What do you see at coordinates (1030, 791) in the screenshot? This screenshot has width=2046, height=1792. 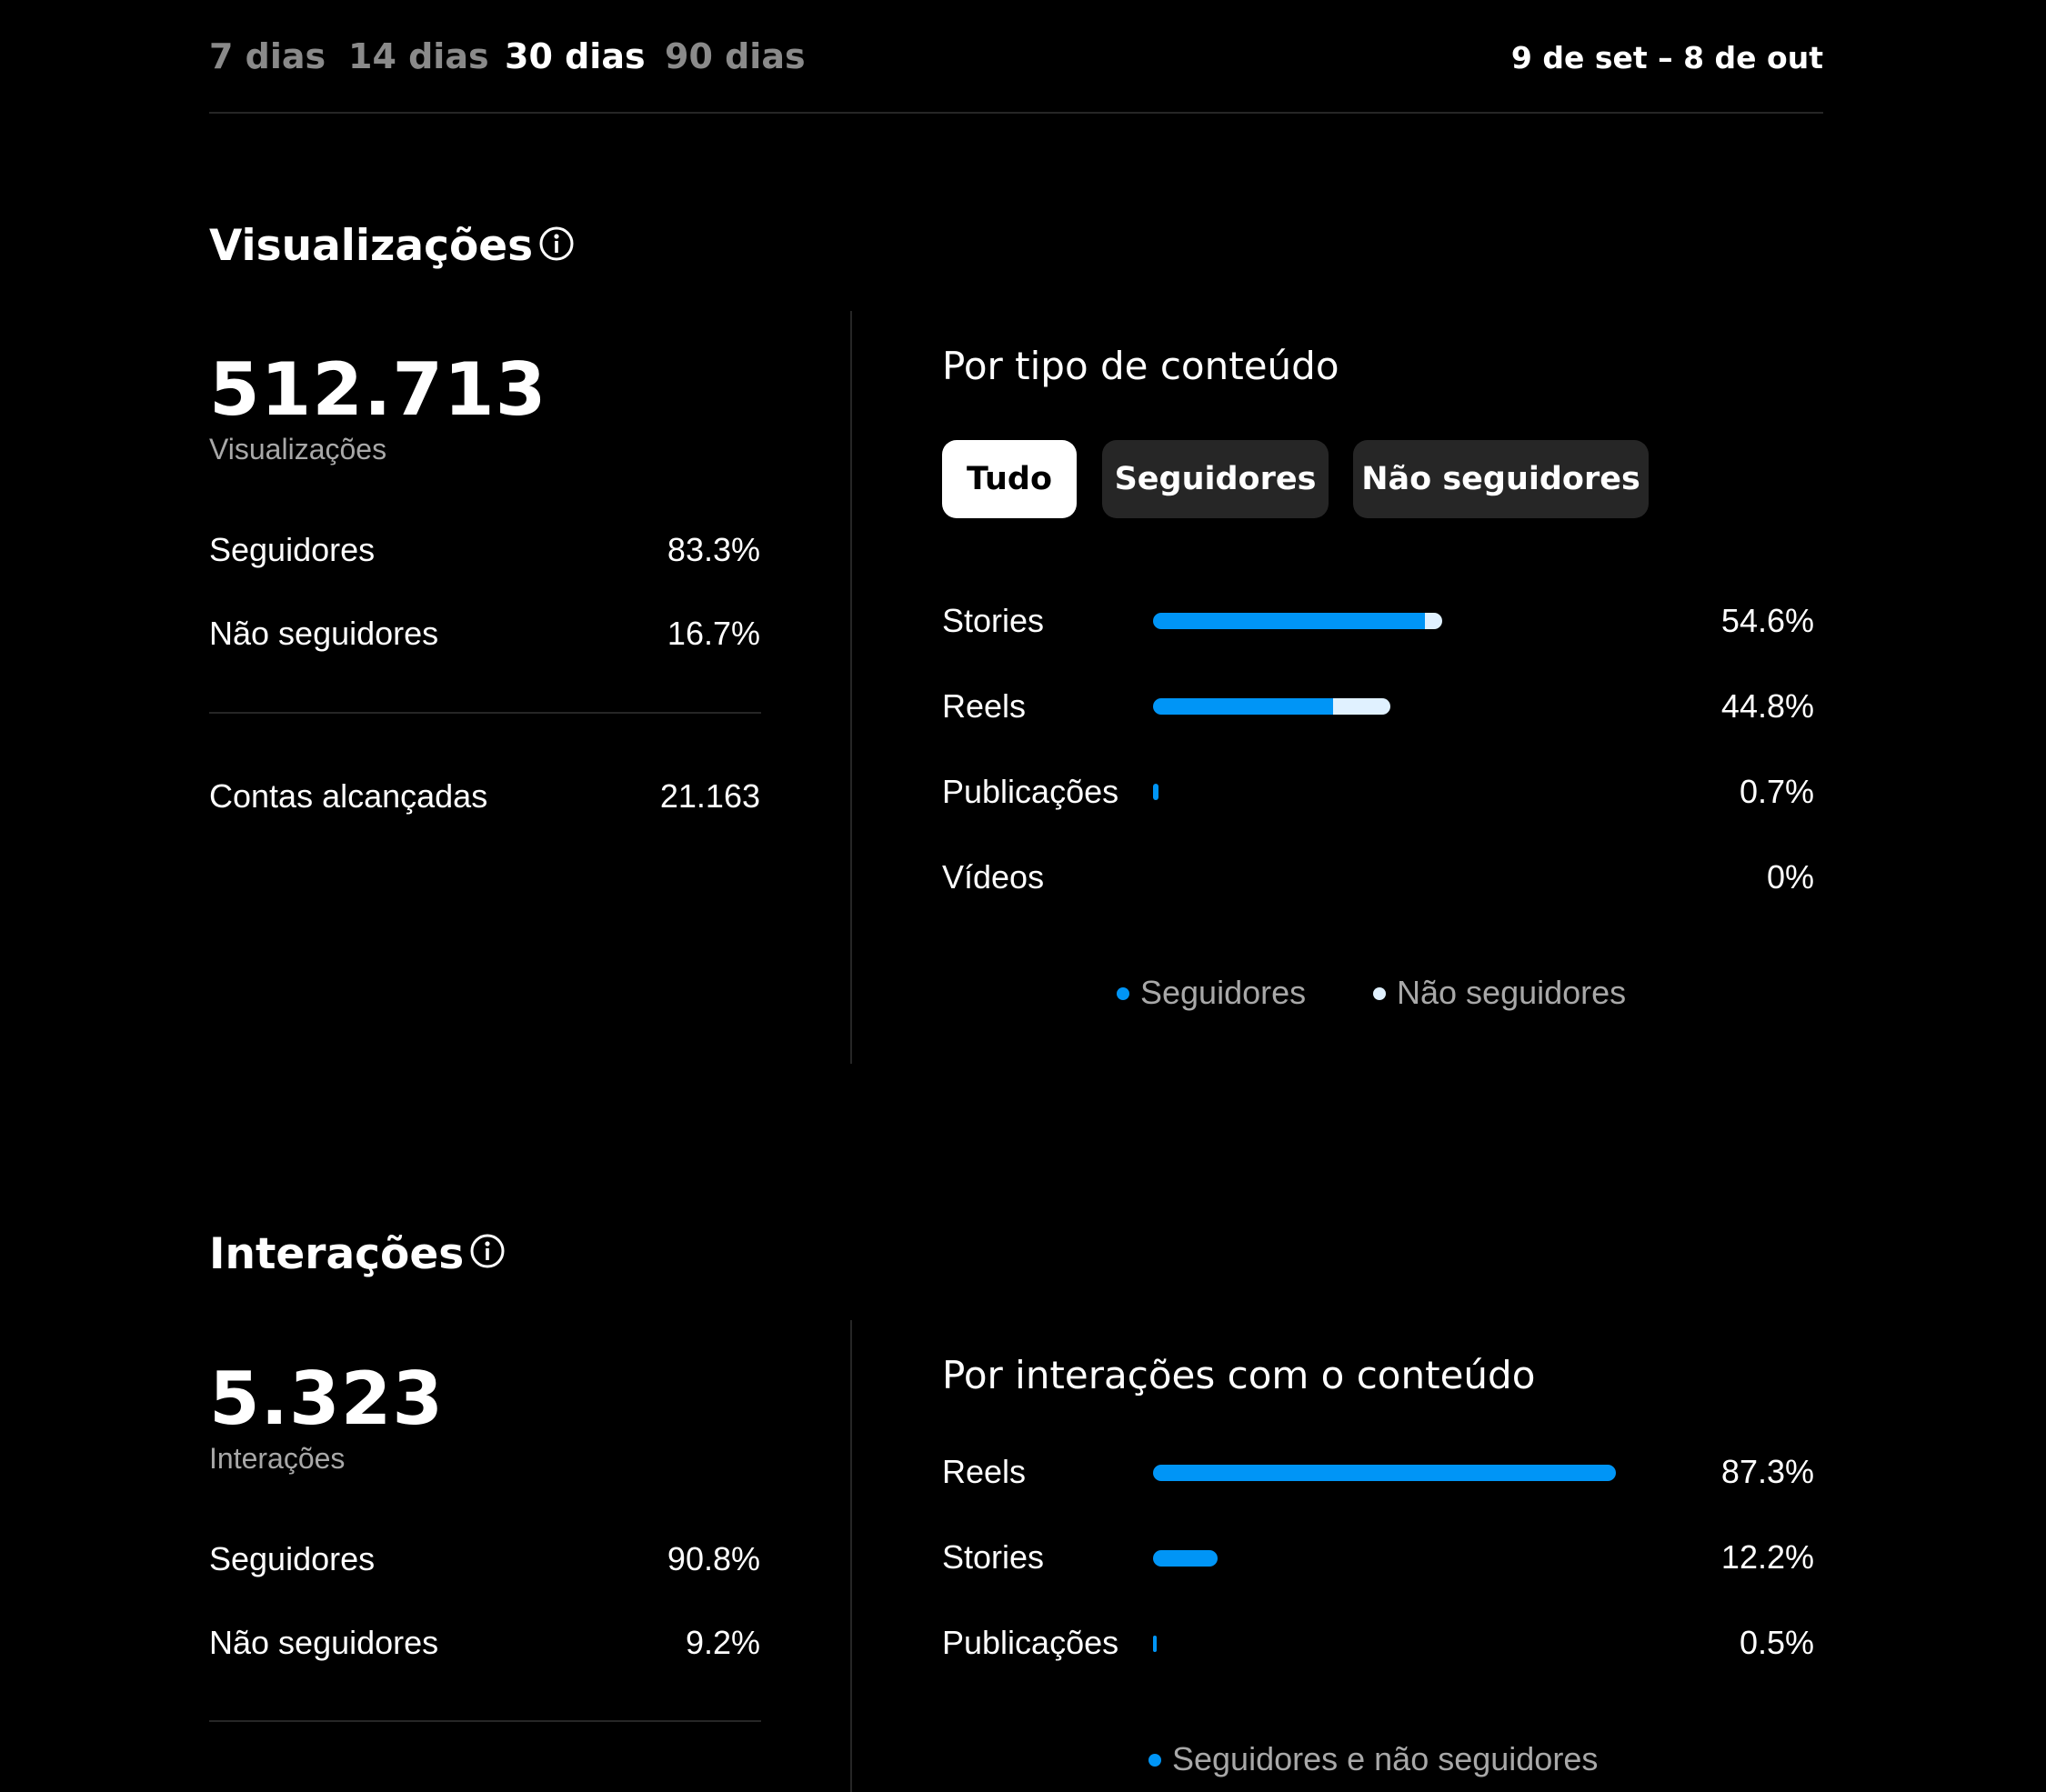 I see `views-row-posts-label: Publicações` at bounding box center [1030, 791].